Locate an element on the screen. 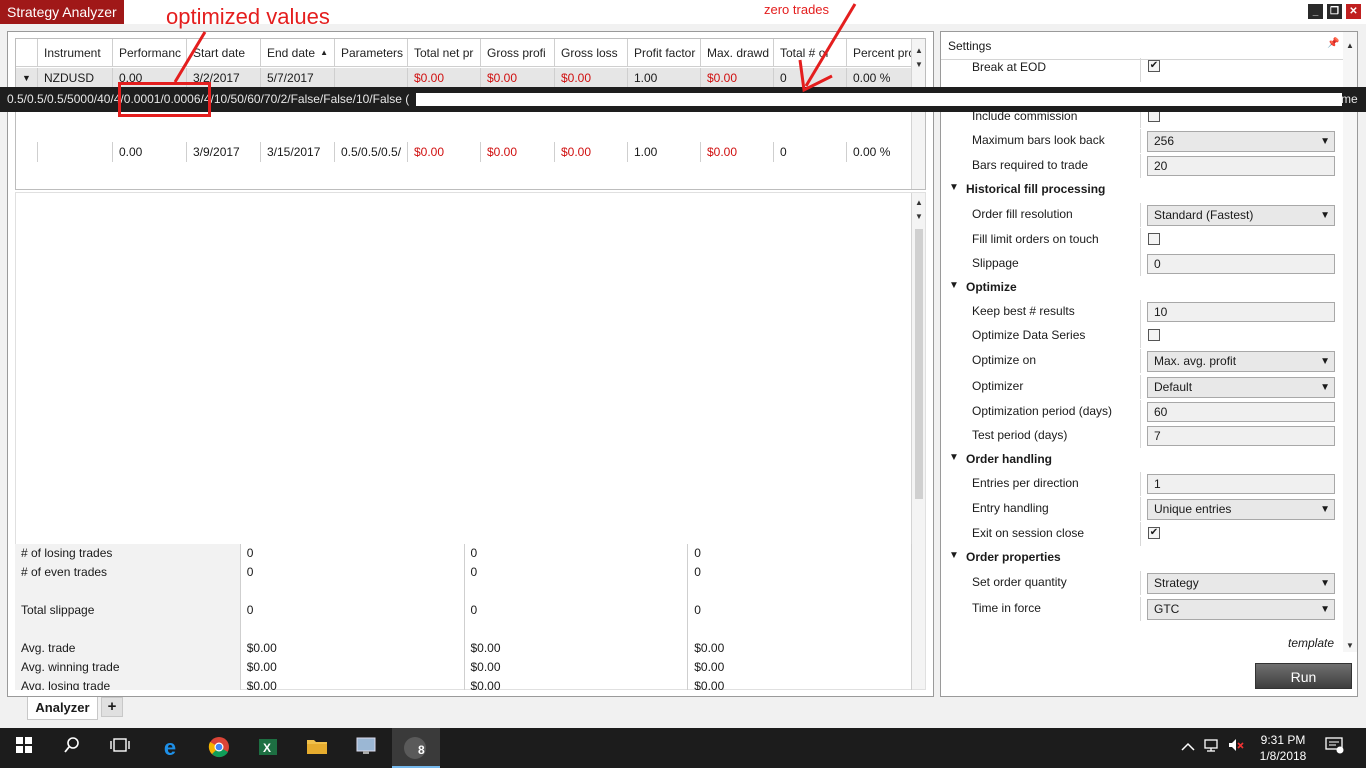 Image resolution: width=1366 pixels, height=768 pixels. control-panel-svg is located at coordinates (366, 745).